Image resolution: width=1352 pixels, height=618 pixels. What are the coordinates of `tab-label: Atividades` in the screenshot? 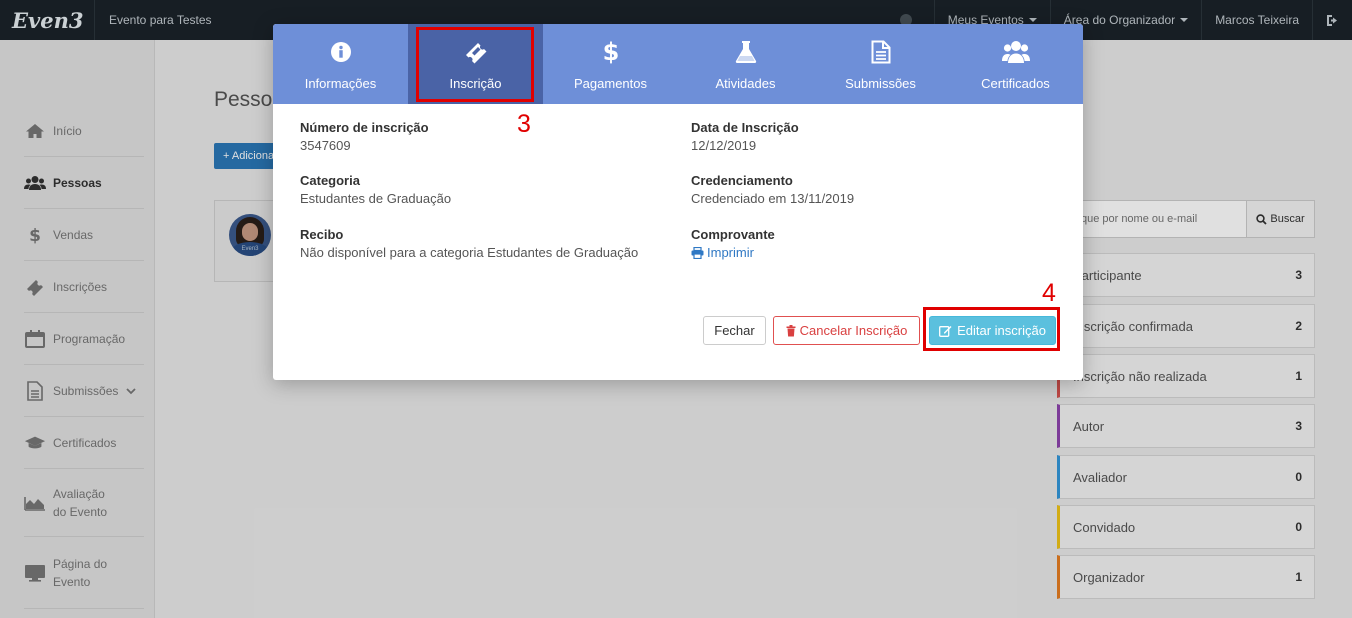 It's located at (745, 83).